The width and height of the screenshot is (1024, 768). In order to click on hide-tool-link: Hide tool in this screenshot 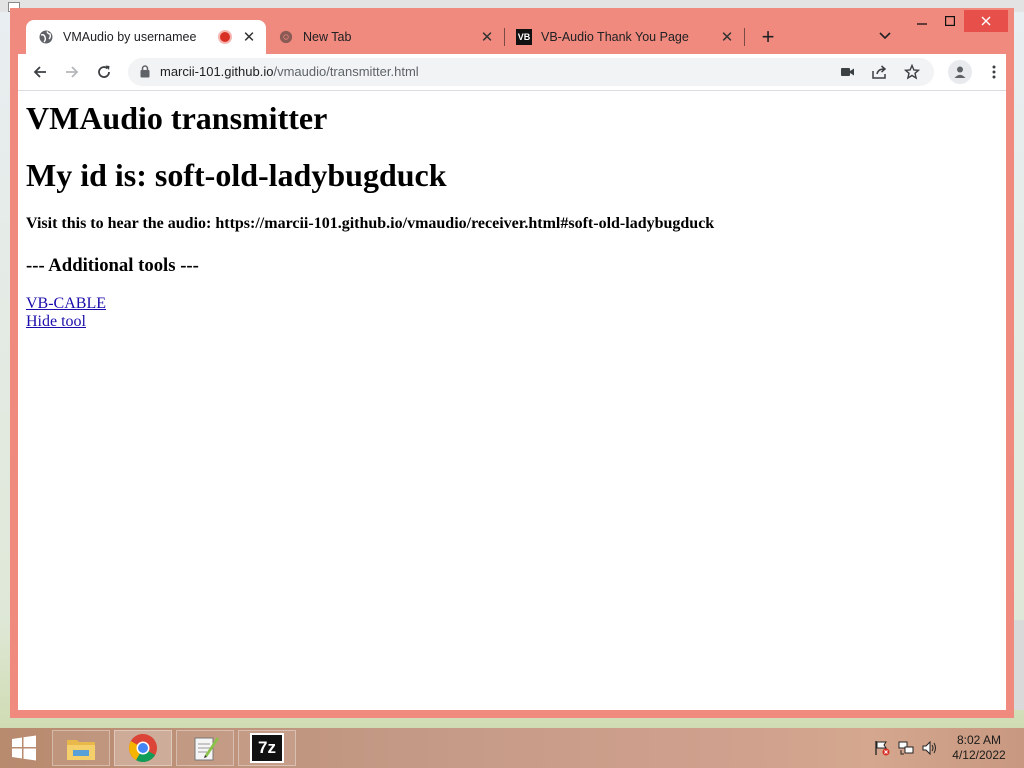, I will do `click(56, 322)`.